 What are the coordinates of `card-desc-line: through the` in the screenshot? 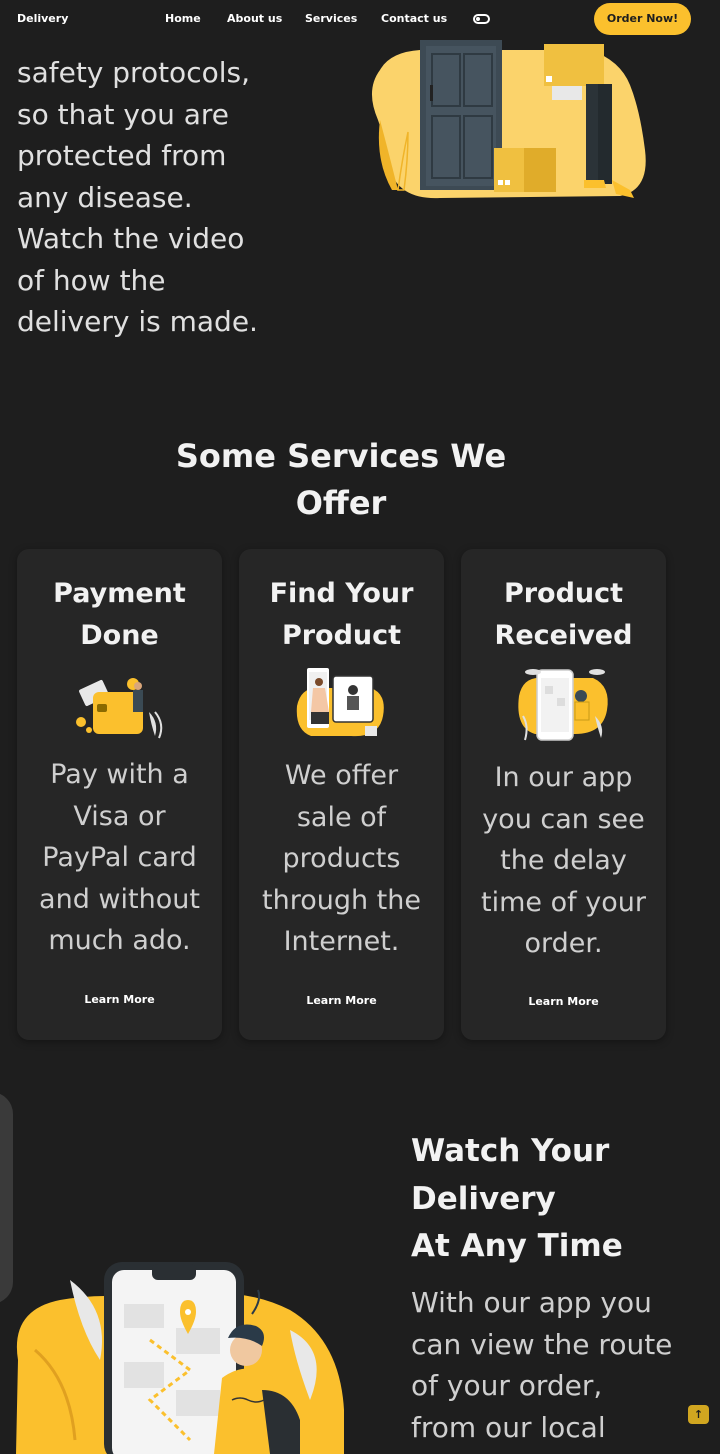 It's located at (341, 900).